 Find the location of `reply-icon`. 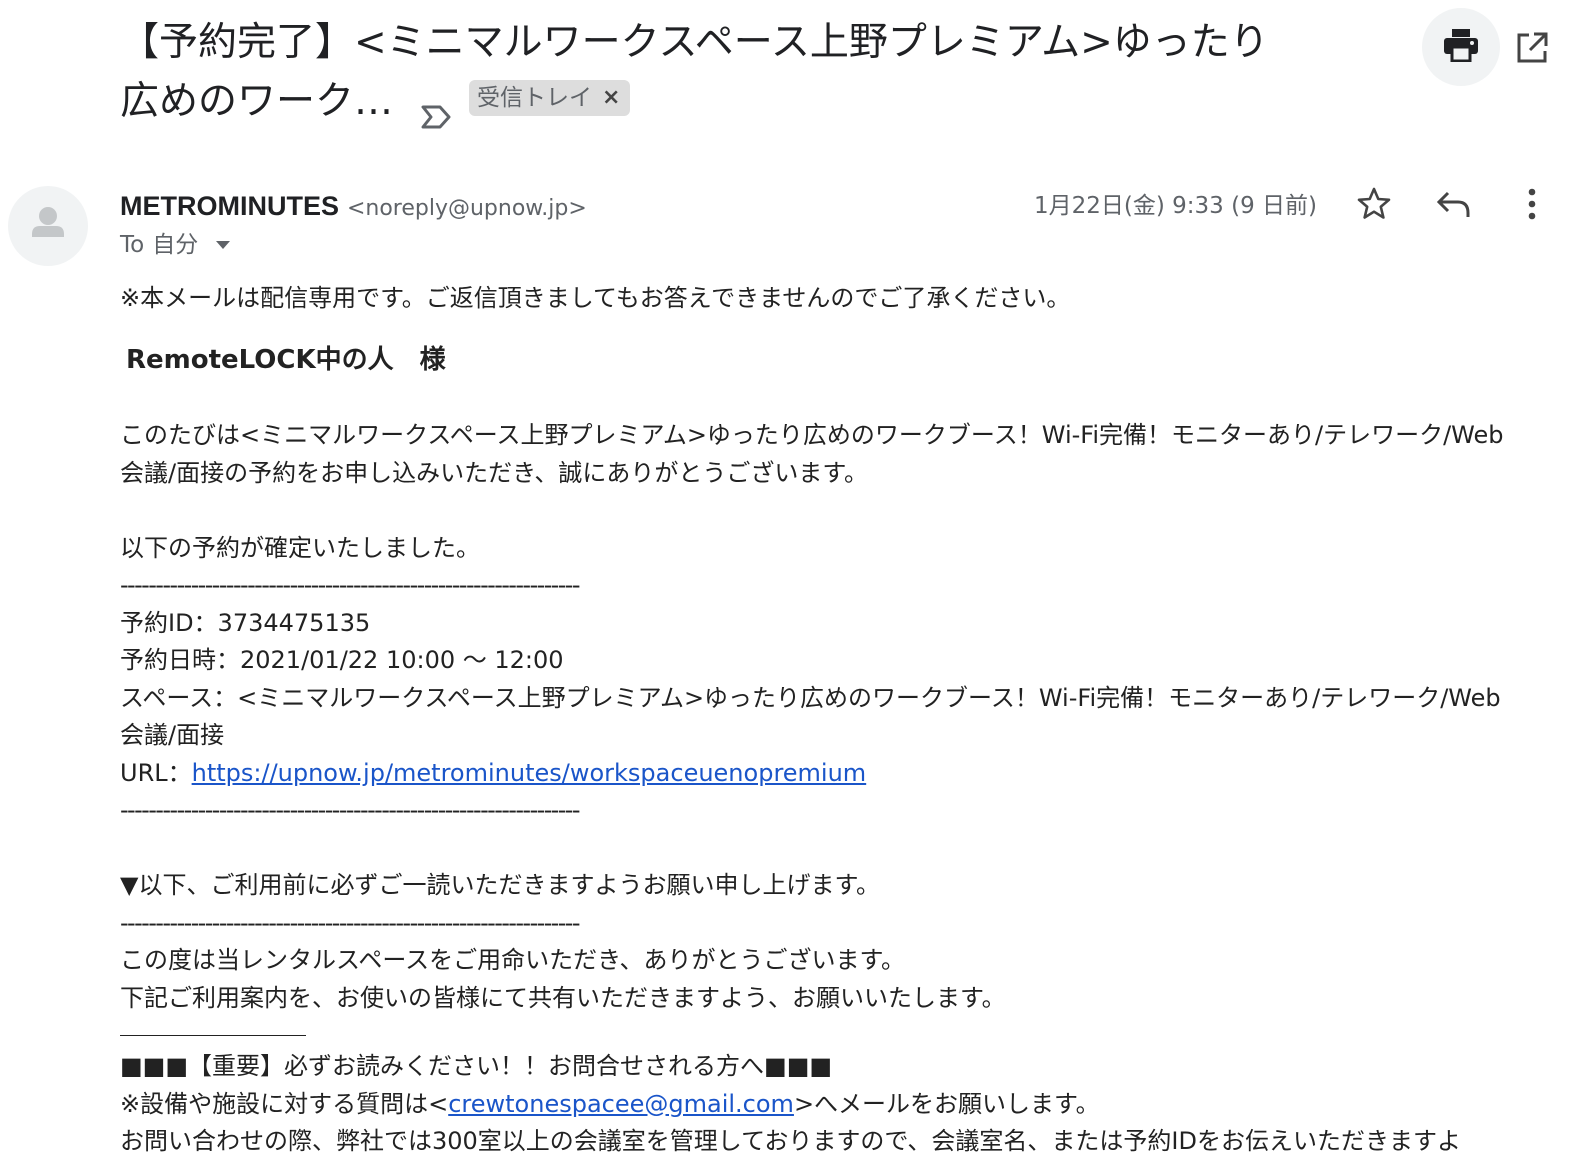

reply-icon is located at coordinates (1454, 206).